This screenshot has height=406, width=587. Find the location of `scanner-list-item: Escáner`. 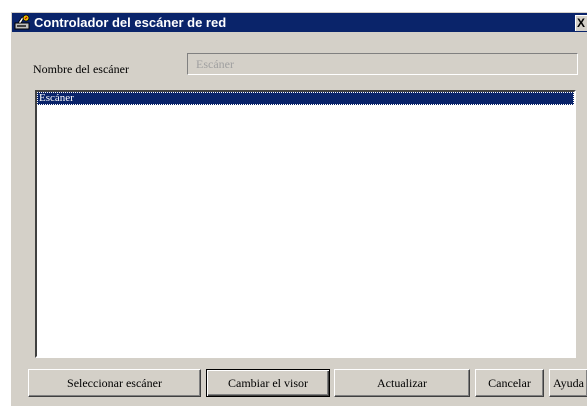

scanner-list-item: Escáner is located at coordinates (305, 98).